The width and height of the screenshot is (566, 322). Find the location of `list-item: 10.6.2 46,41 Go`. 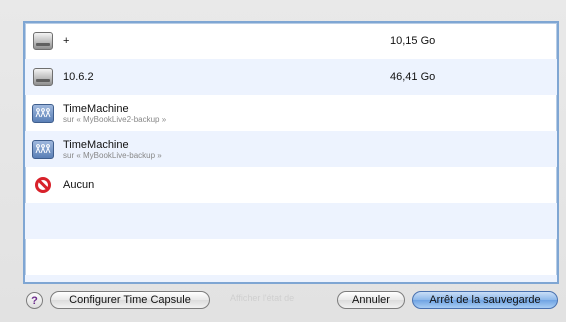

list-item: 10.6.2 46,41 Go is located at coordinates (291, 77).